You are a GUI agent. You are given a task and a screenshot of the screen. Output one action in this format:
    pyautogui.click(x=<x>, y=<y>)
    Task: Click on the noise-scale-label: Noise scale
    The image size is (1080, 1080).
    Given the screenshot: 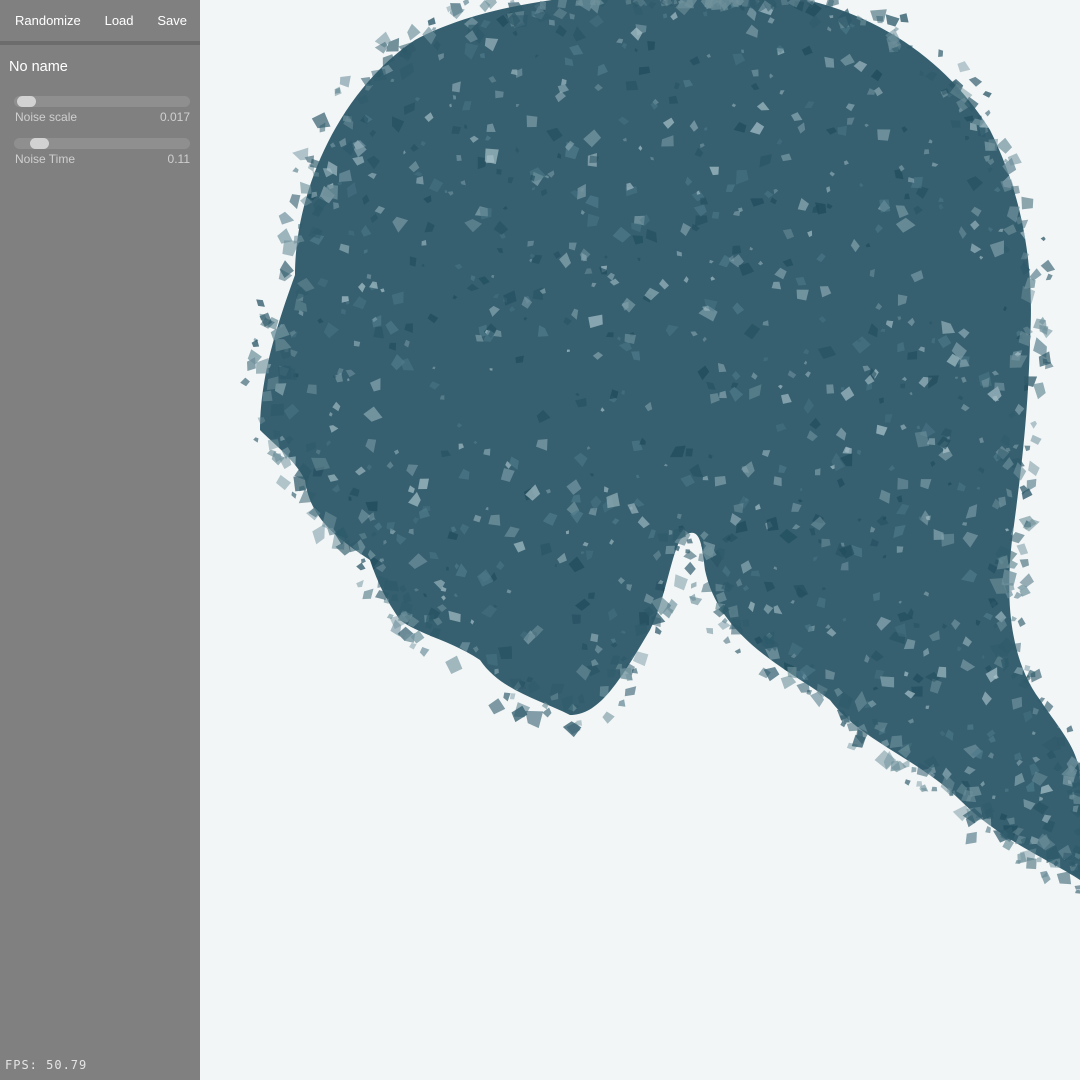 What is the action you would take?
    pyautogui.click(x=46, y=117)
    